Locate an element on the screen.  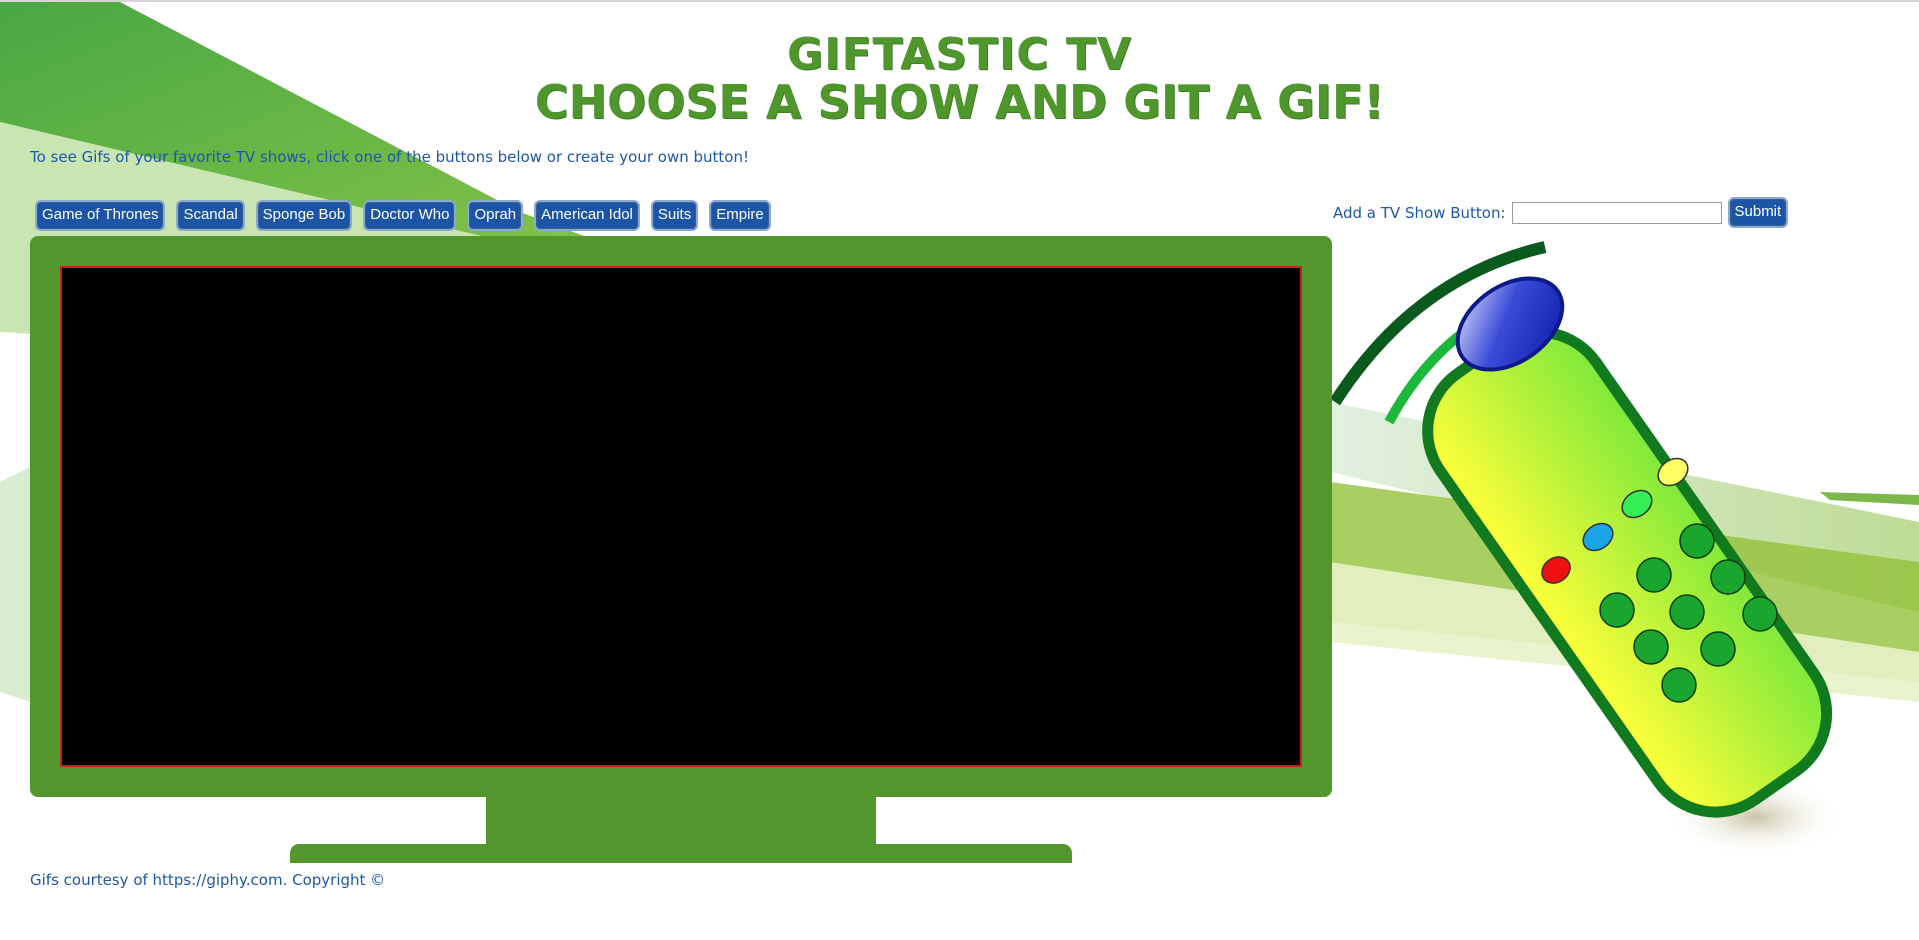
tv-stand-neck is located at coordinates (681, 821).